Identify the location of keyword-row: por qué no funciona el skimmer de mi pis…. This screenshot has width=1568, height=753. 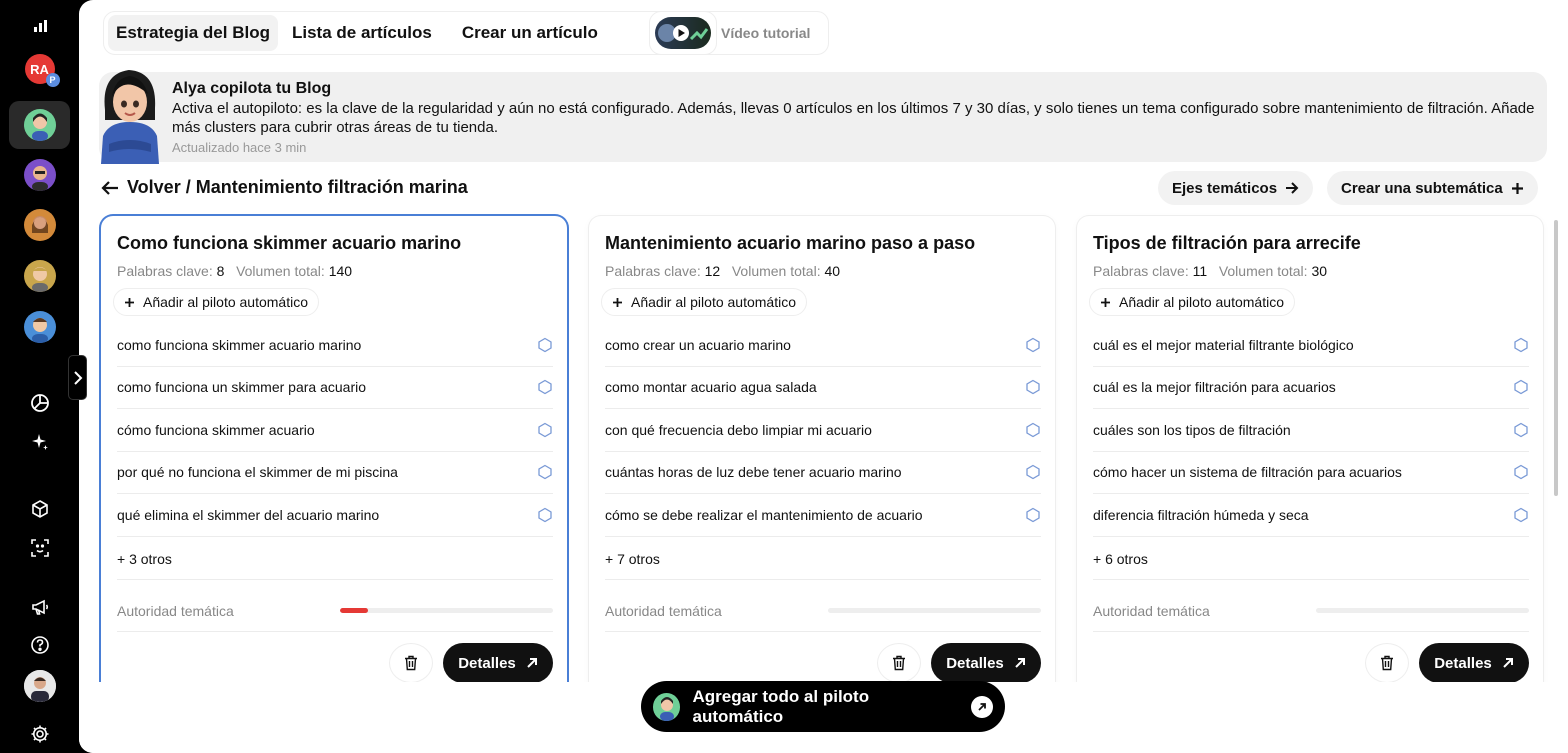
(335, 473).